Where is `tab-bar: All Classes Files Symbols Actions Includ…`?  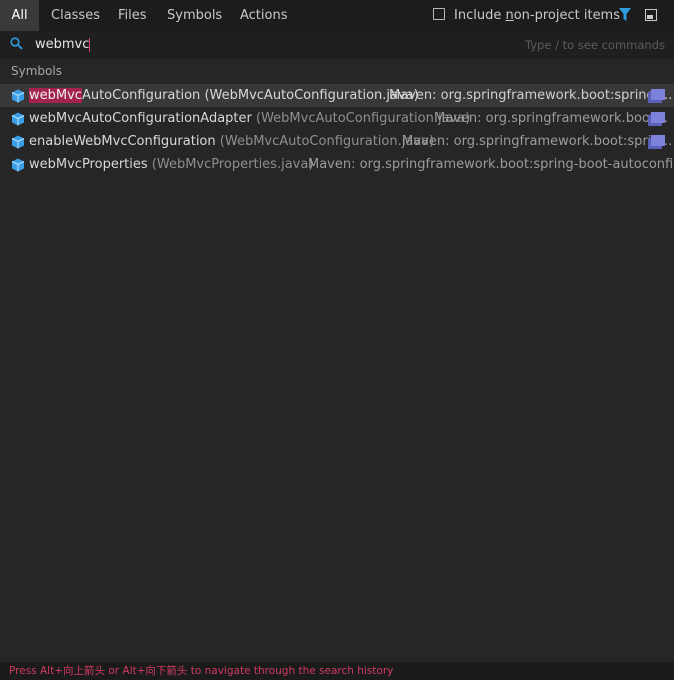 tab-bar: All Classes Files Symbols Actions Includ… is located at coordinates (337, 15).